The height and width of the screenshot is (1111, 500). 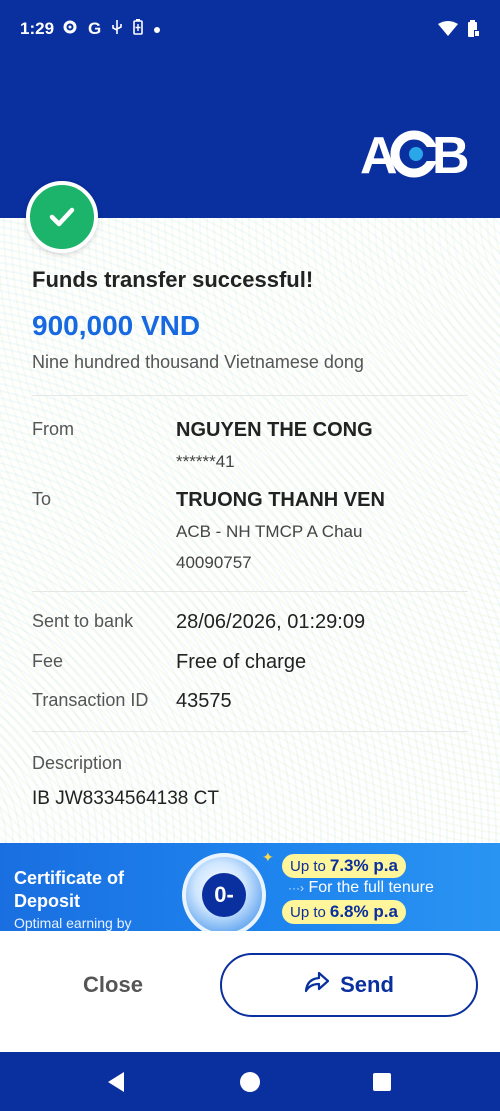 I want to click on rate1-note: ···› For the full tenure, so click(x=361, y=888).